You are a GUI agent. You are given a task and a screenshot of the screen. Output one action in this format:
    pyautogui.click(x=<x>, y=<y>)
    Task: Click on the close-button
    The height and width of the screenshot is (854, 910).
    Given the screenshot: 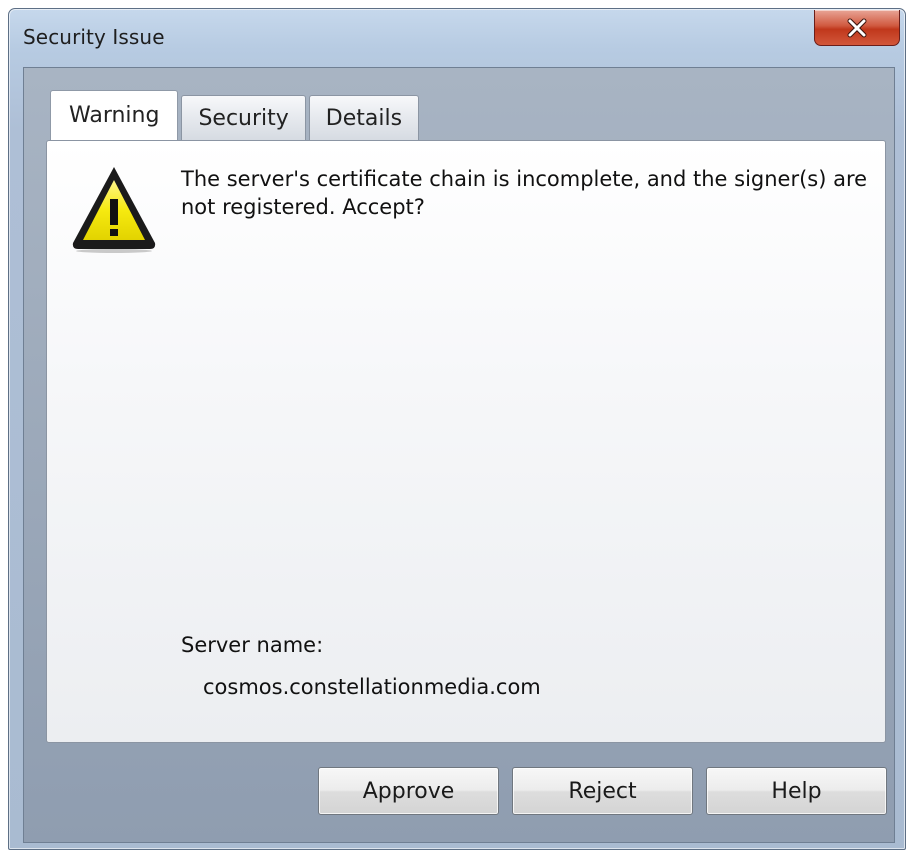 What is the action you would take?
    pyautogui.click(x=857, y=28)
    